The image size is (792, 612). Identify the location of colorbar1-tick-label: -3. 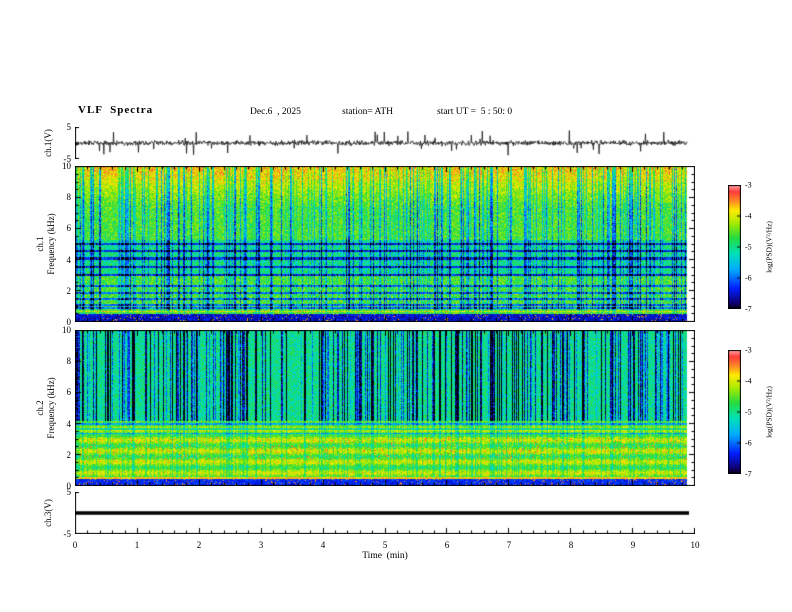
(748, 185).